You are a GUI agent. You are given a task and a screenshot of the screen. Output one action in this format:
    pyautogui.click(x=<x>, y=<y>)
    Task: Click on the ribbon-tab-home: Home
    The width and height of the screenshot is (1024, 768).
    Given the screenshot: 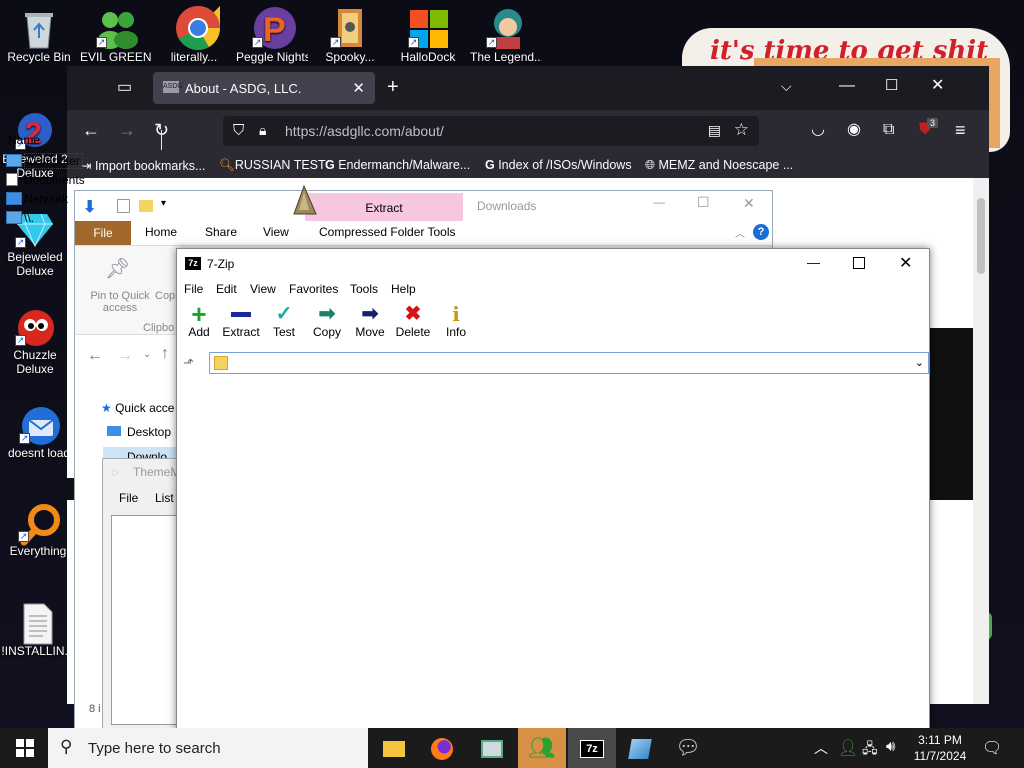 What is the action you would take?
    pyautogui.click(x=161, y=232)
    